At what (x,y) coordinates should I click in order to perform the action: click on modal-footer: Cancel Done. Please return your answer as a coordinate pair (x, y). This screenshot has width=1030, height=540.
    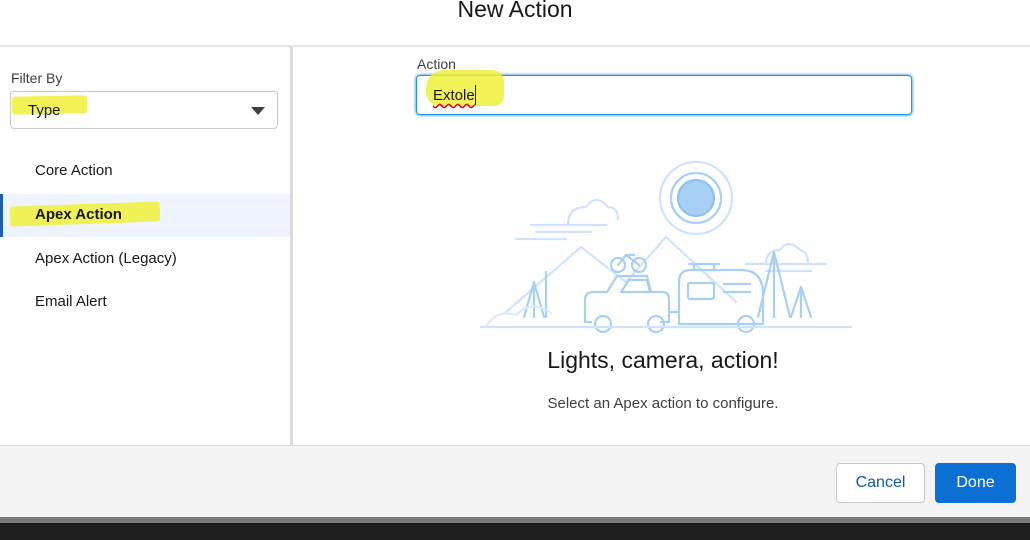
    Looking at the image, I should click on (515, 481).